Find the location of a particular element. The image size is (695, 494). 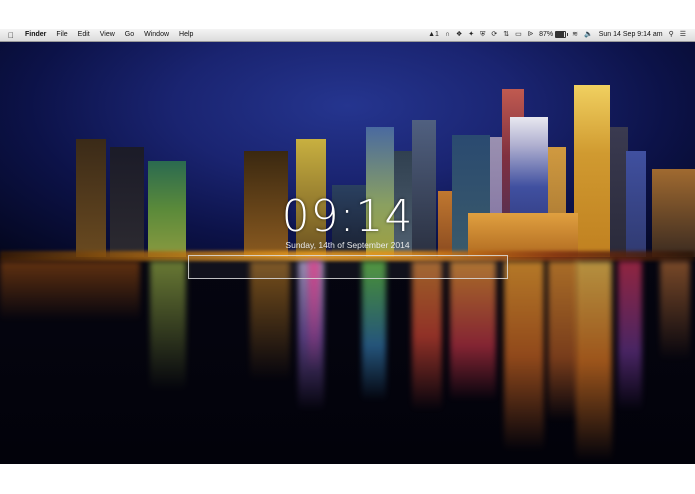

battery-fill is located at coordinates (560, 34).